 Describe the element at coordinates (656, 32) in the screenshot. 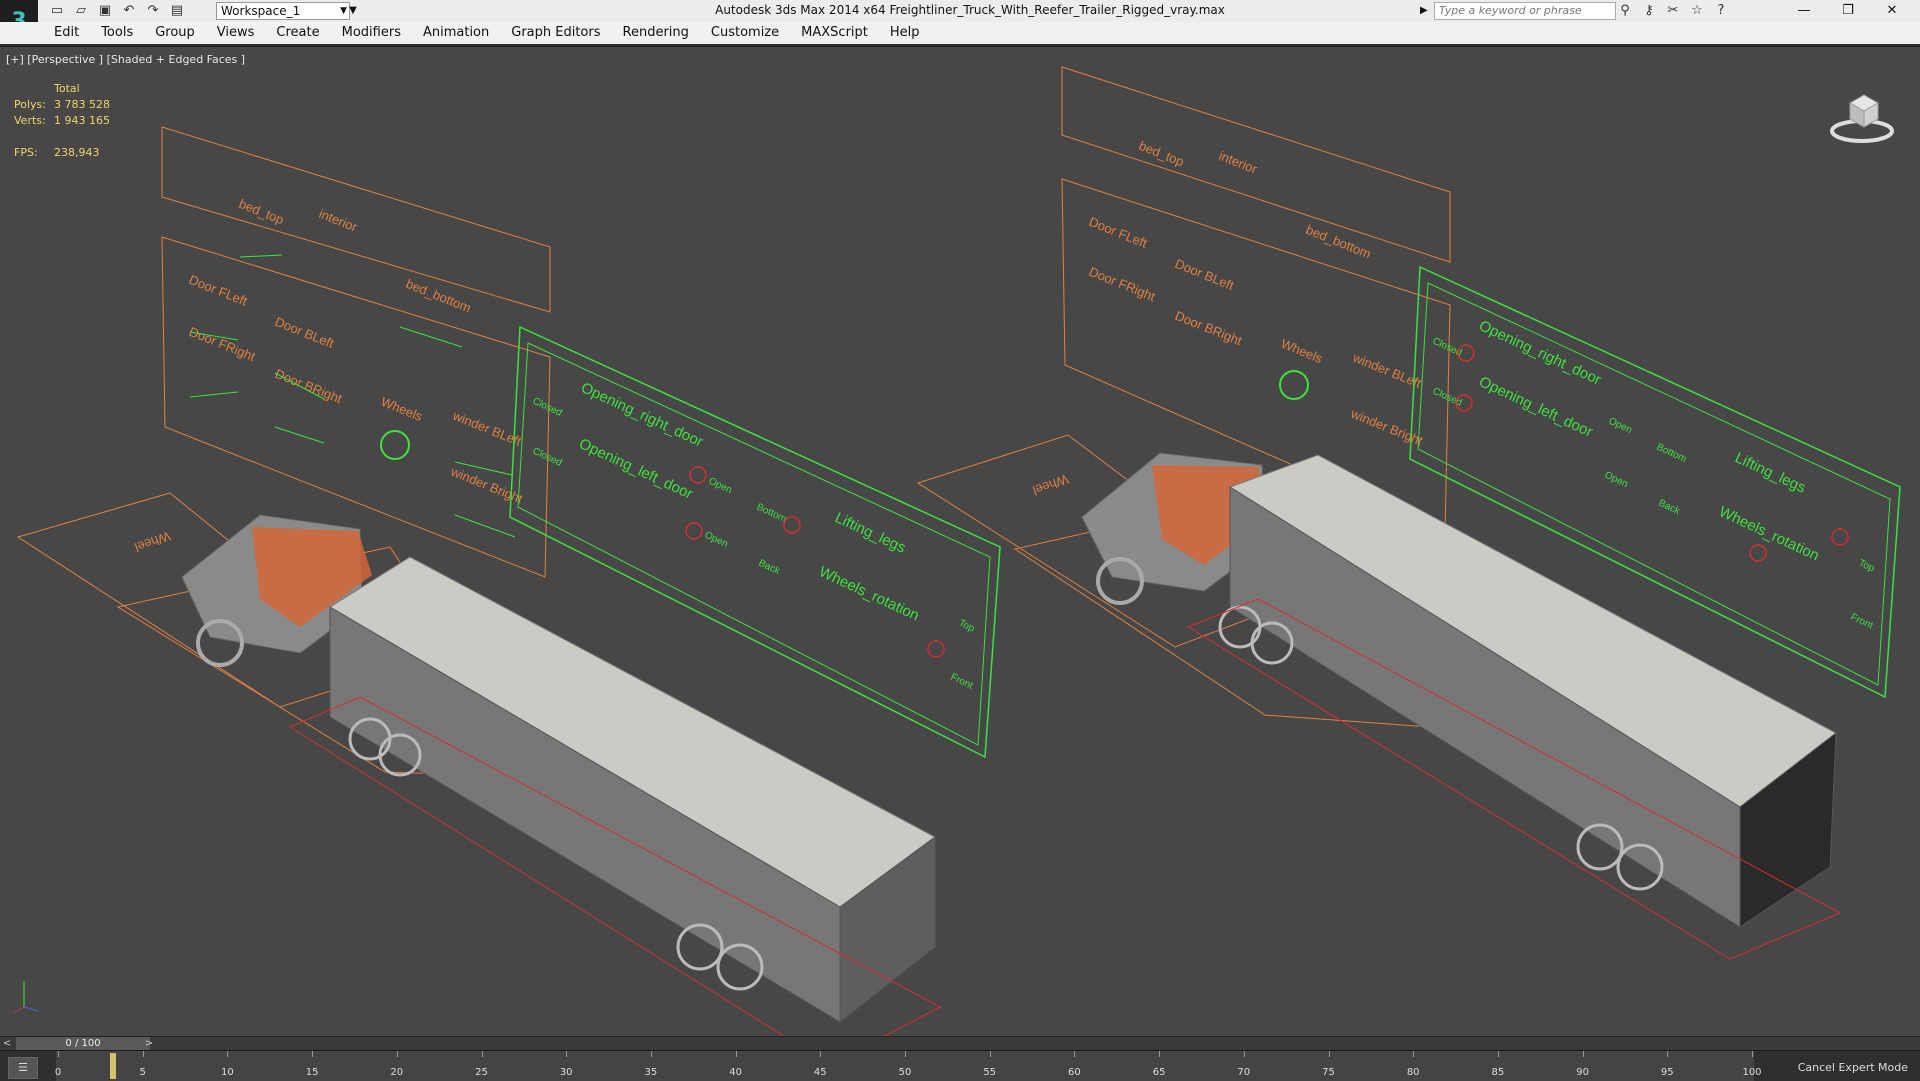

I see `menu-item-rendering: Rendering` at that location.